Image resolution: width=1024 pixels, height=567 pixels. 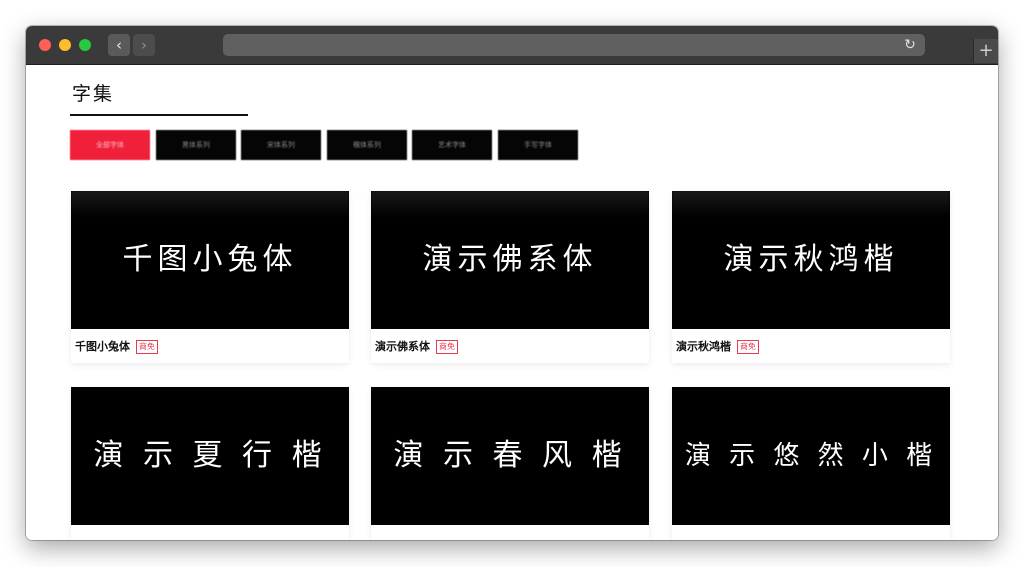 I want to click on font-sample-text: 演 示 悠 然 小 楷, so click(x=811, y=456).